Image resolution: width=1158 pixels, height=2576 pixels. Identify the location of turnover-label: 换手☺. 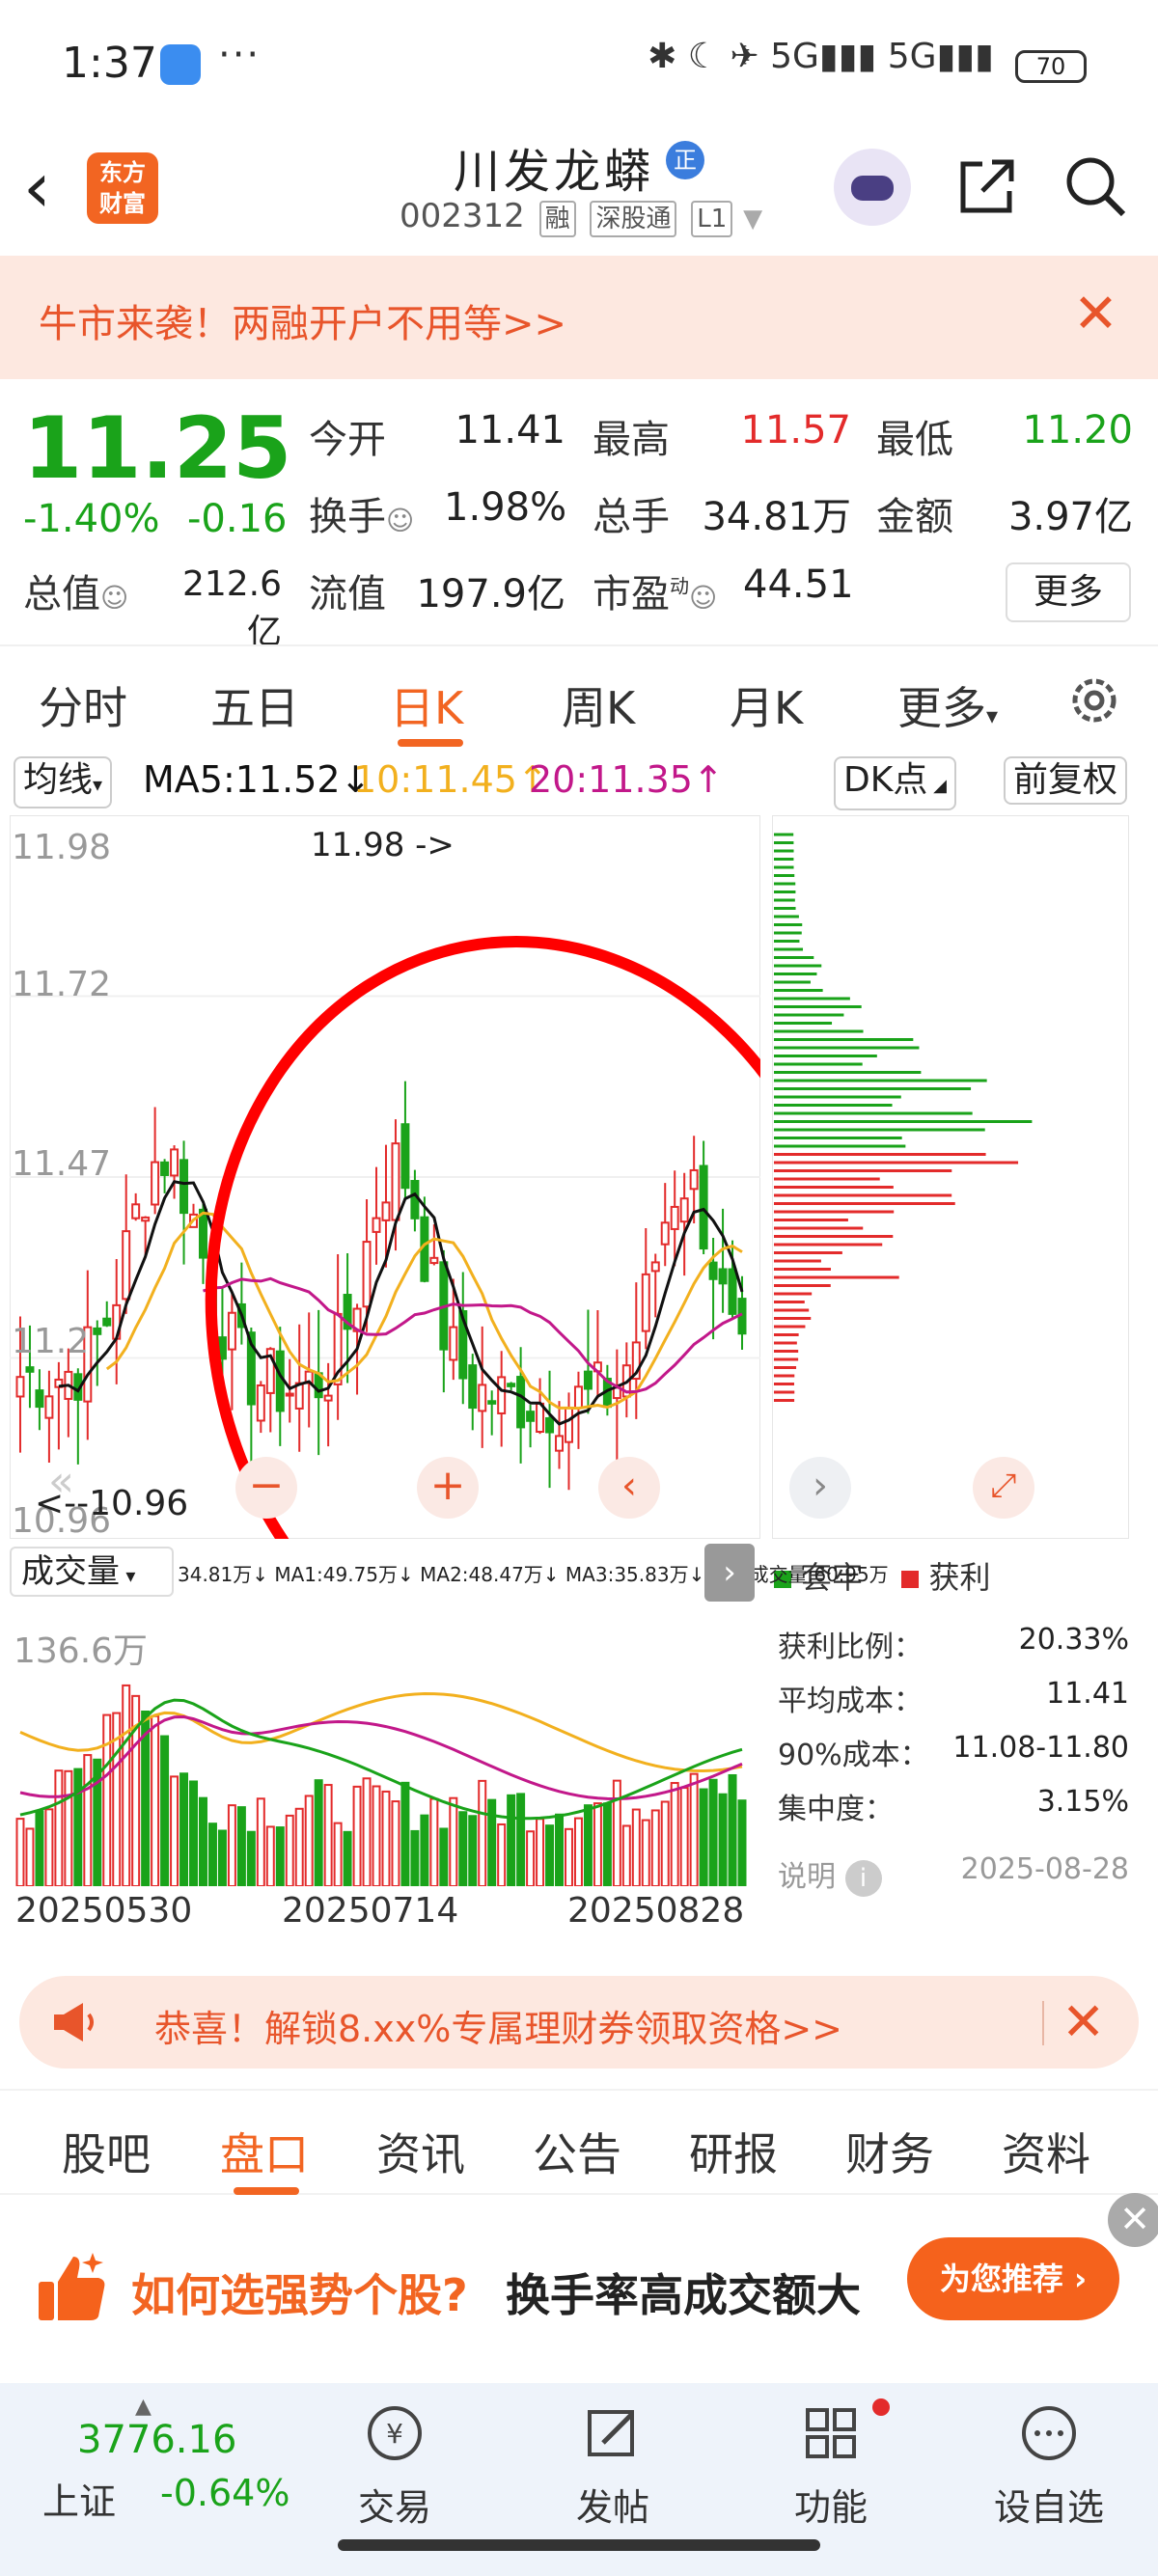
(361, 513).